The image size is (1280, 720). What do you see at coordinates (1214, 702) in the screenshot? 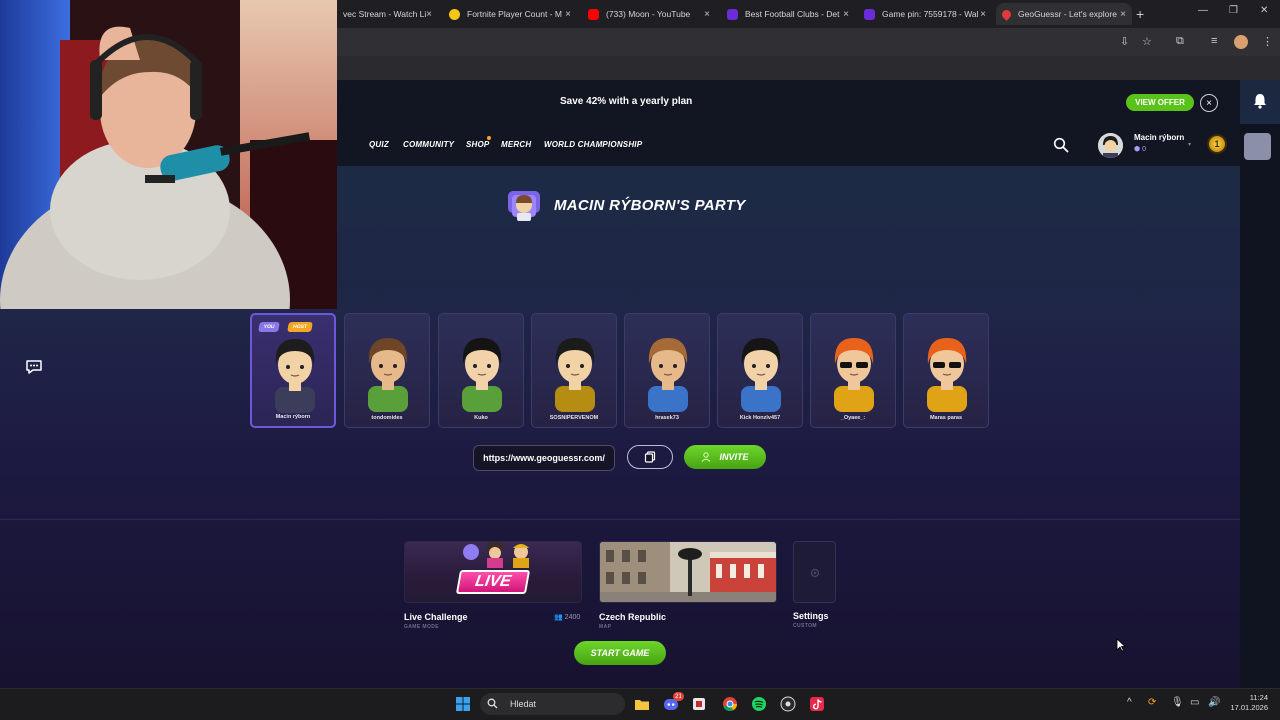
I see `volume-icon: 🔊` at bounding box center [1214, 702].